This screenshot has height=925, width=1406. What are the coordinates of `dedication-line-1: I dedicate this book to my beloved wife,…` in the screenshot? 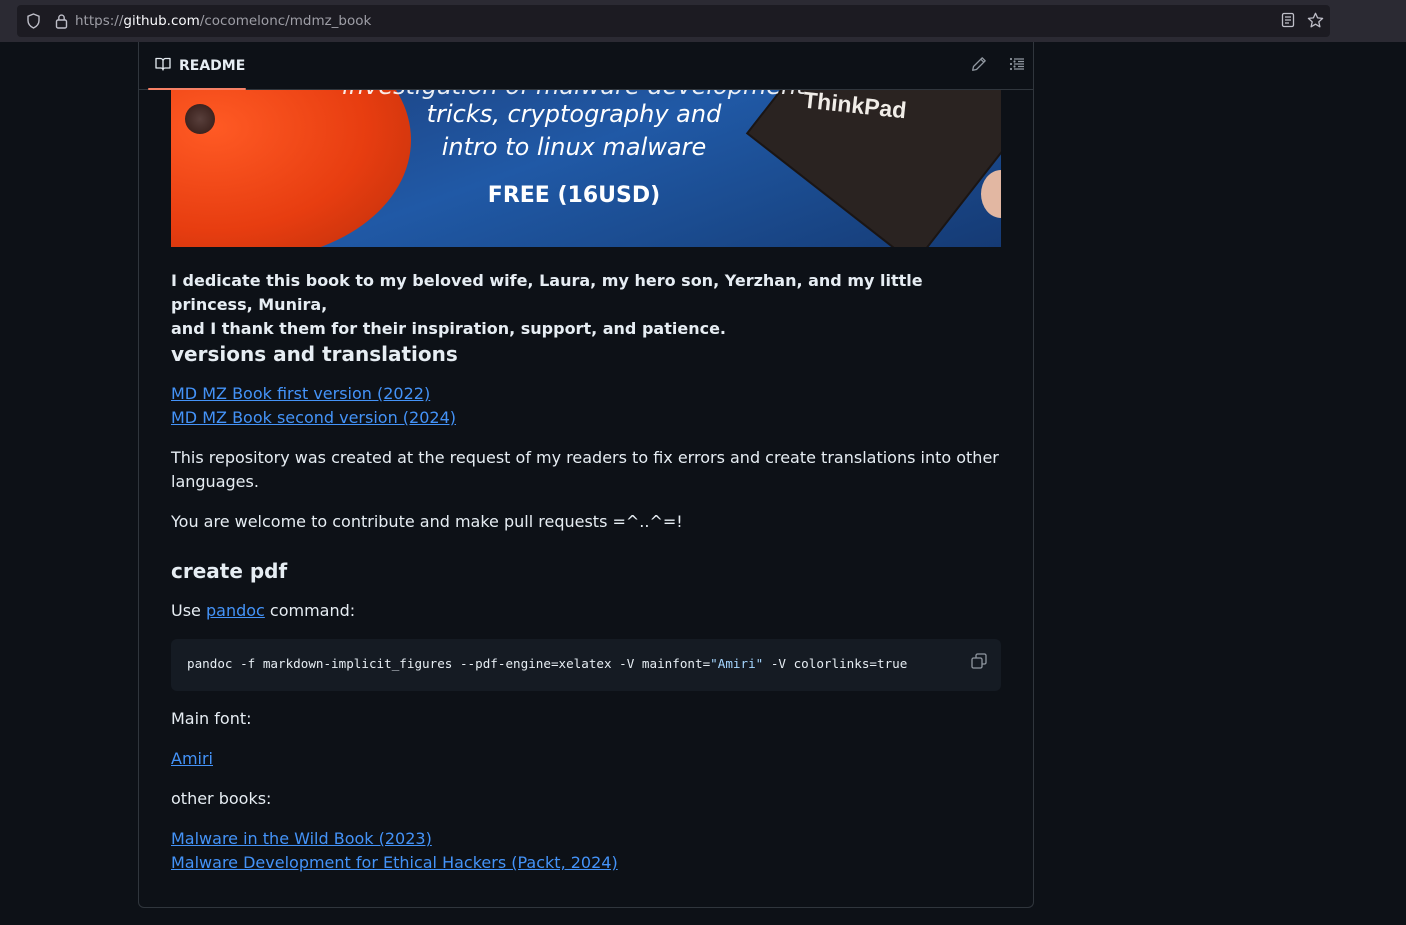 It's located at (547, 292).